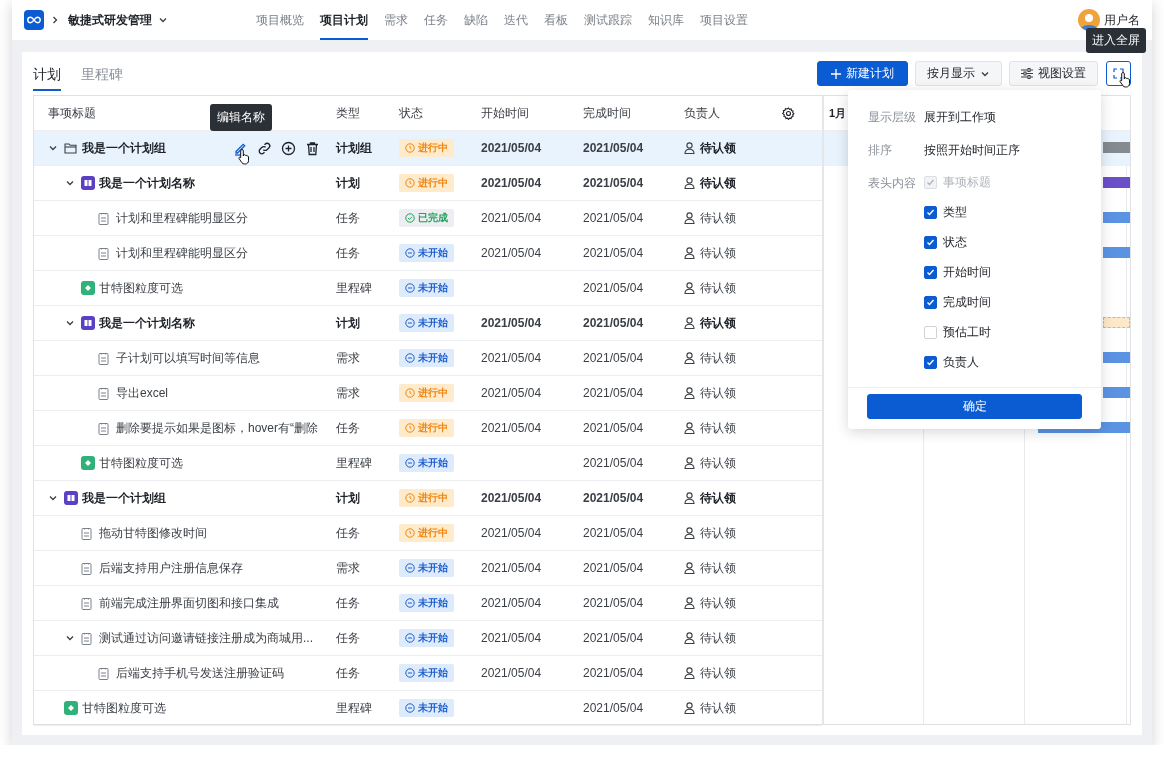 The width and height of the screenshot is (1164, 765). What do you see at coordinates (189, 603) in the screenshot?
I see `item-title: 前端完成注册界面切图和接口集成` at bounding box center [189, 603].